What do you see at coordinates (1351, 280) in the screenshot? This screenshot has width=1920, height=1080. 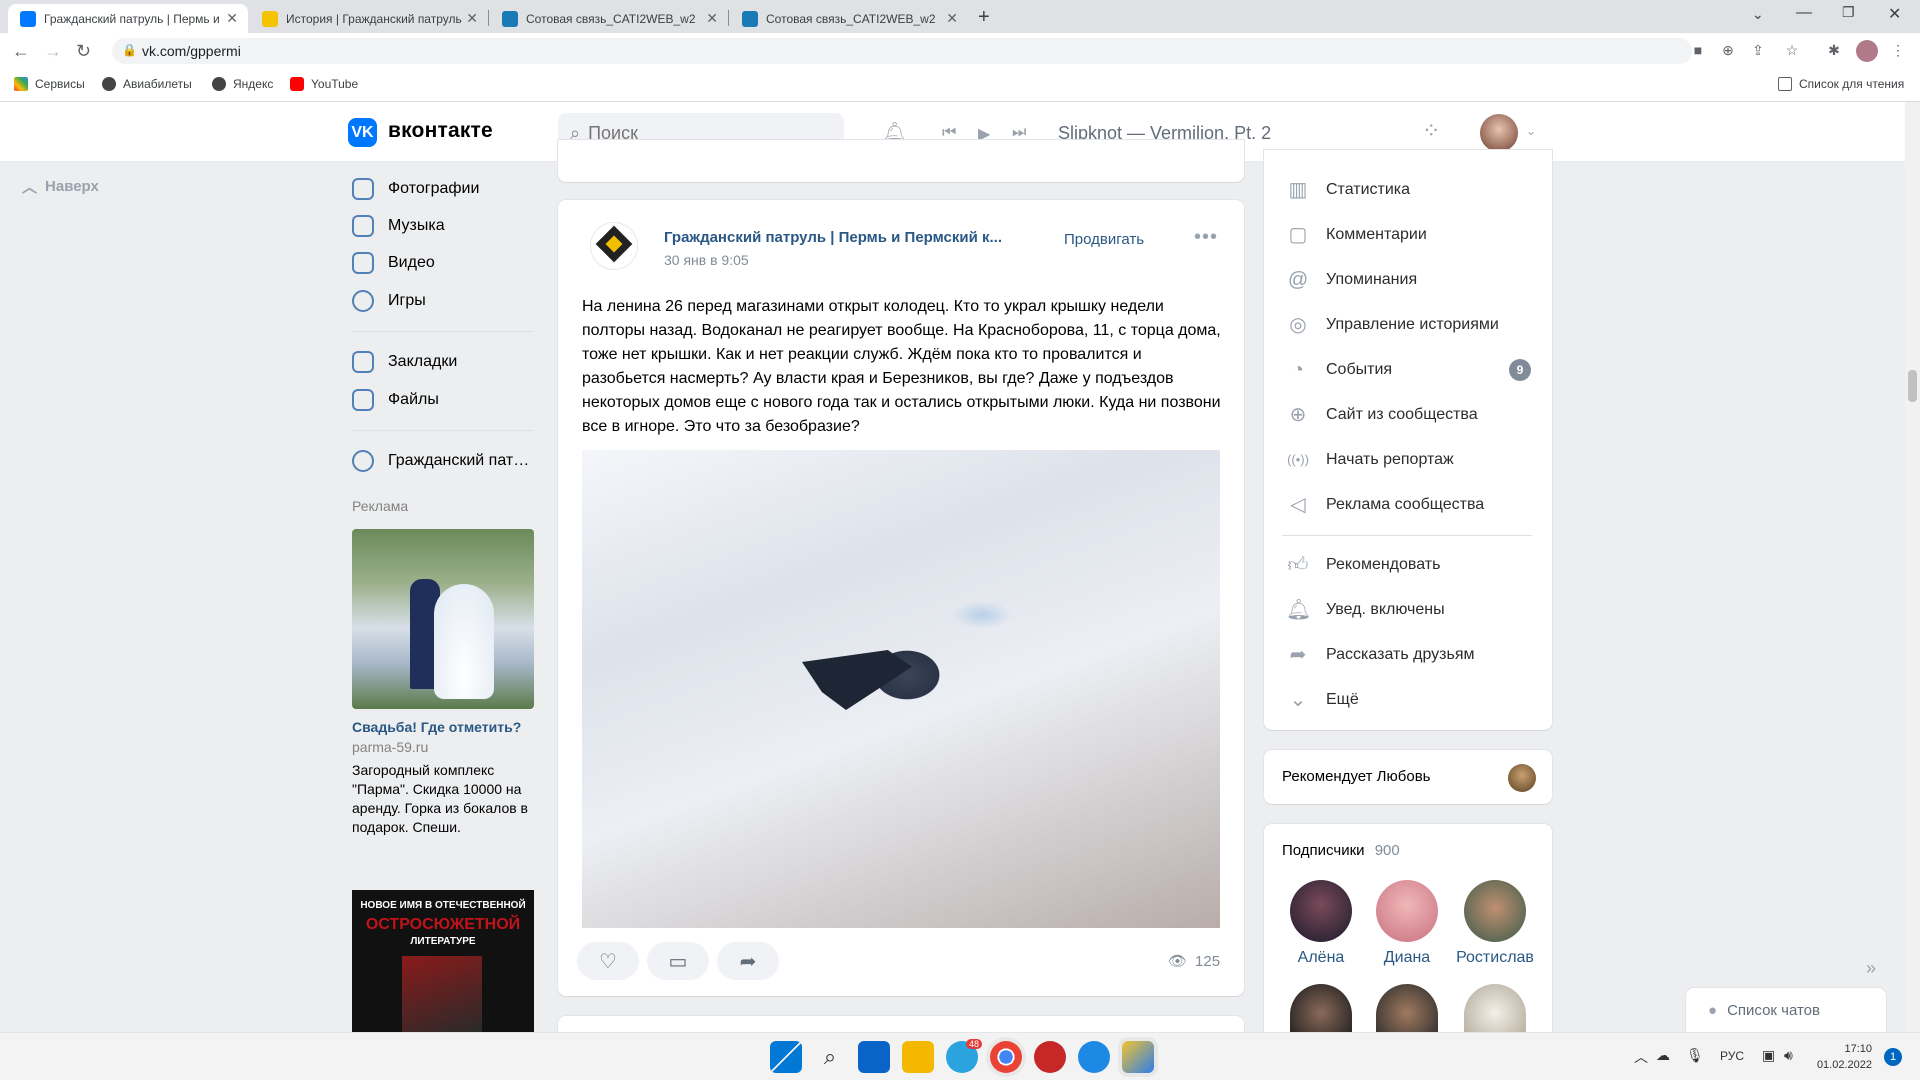 I see `menu-mentions: @ Упоминания` at bounding box center [1351, 280].